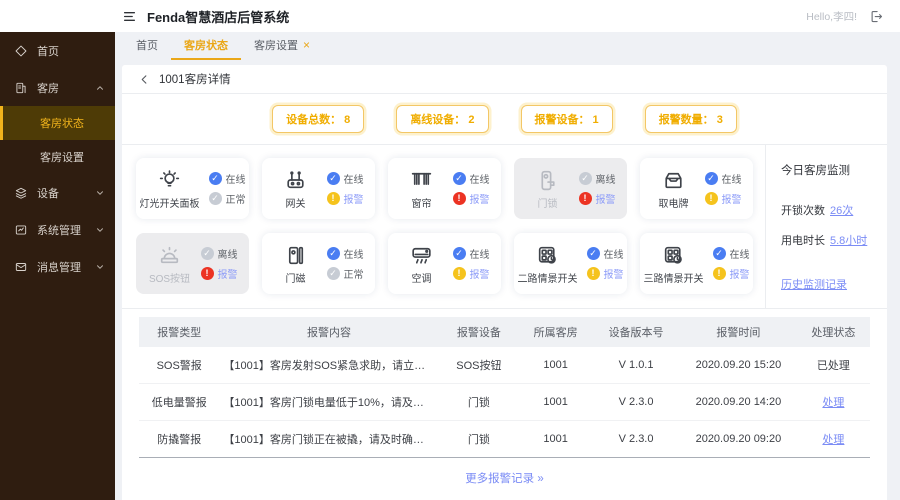 This screenshot has width=900, height=500. Describe the element at coordinates (845, 16) in the screenshot. I see `topbar-right: Hello,李四!` at that location.